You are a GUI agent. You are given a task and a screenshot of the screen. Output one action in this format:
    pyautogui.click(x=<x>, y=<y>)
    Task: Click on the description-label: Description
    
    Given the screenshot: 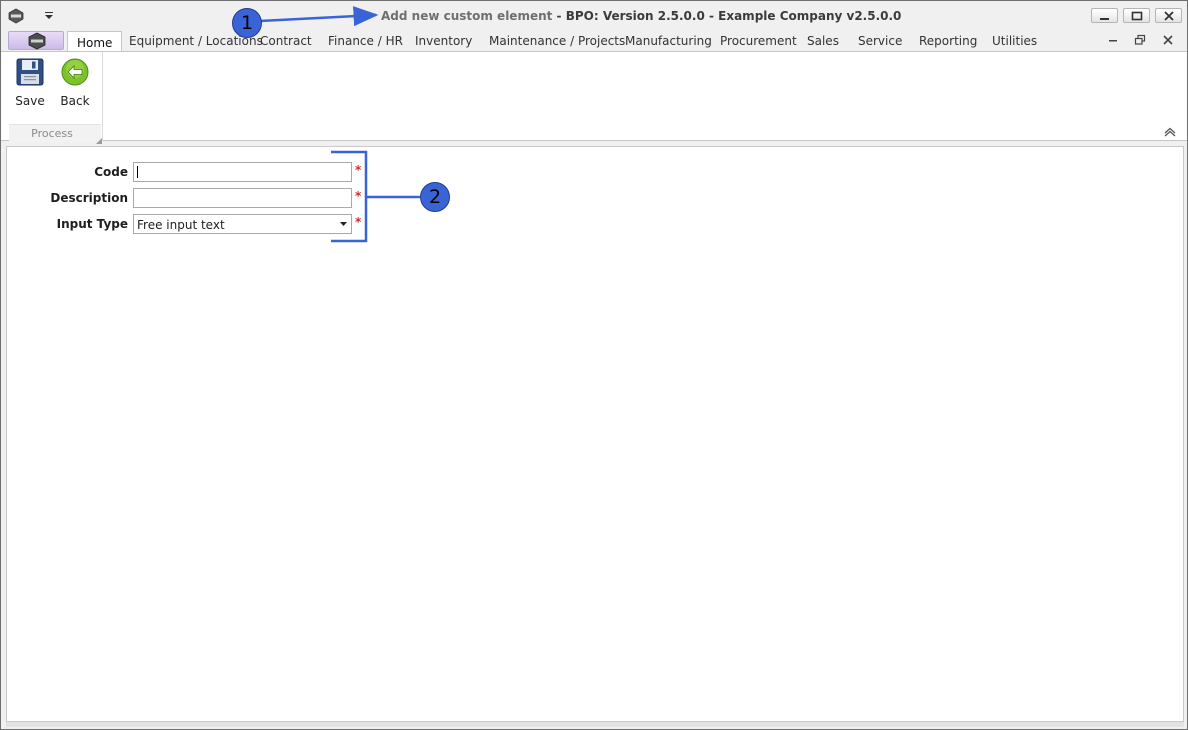 What is the action you would take?
    pyautogui.click(x=89, y=198)
    